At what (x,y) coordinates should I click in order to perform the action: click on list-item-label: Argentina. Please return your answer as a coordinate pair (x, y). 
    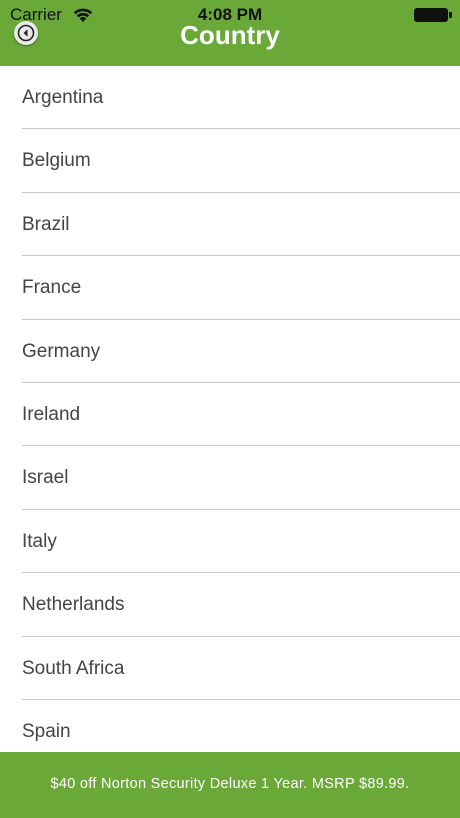
    Looking at the image, I should click on (63, 97).